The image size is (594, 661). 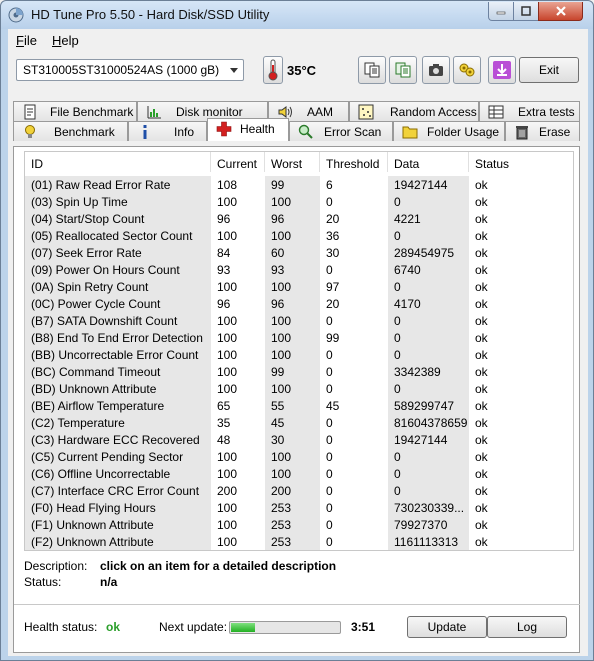 I want to click on cell-data: 6740, so click(x=428, y=269).